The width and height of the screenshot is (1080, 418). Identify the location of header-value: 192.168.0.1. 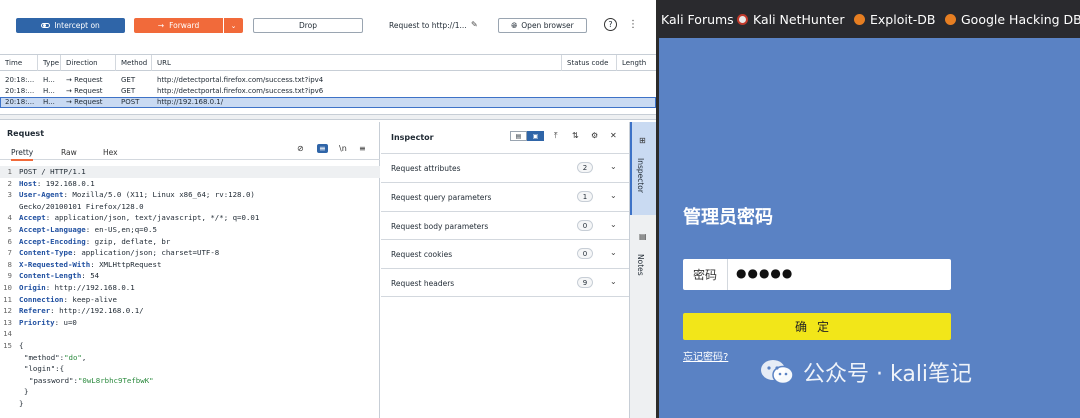
(70, 183).